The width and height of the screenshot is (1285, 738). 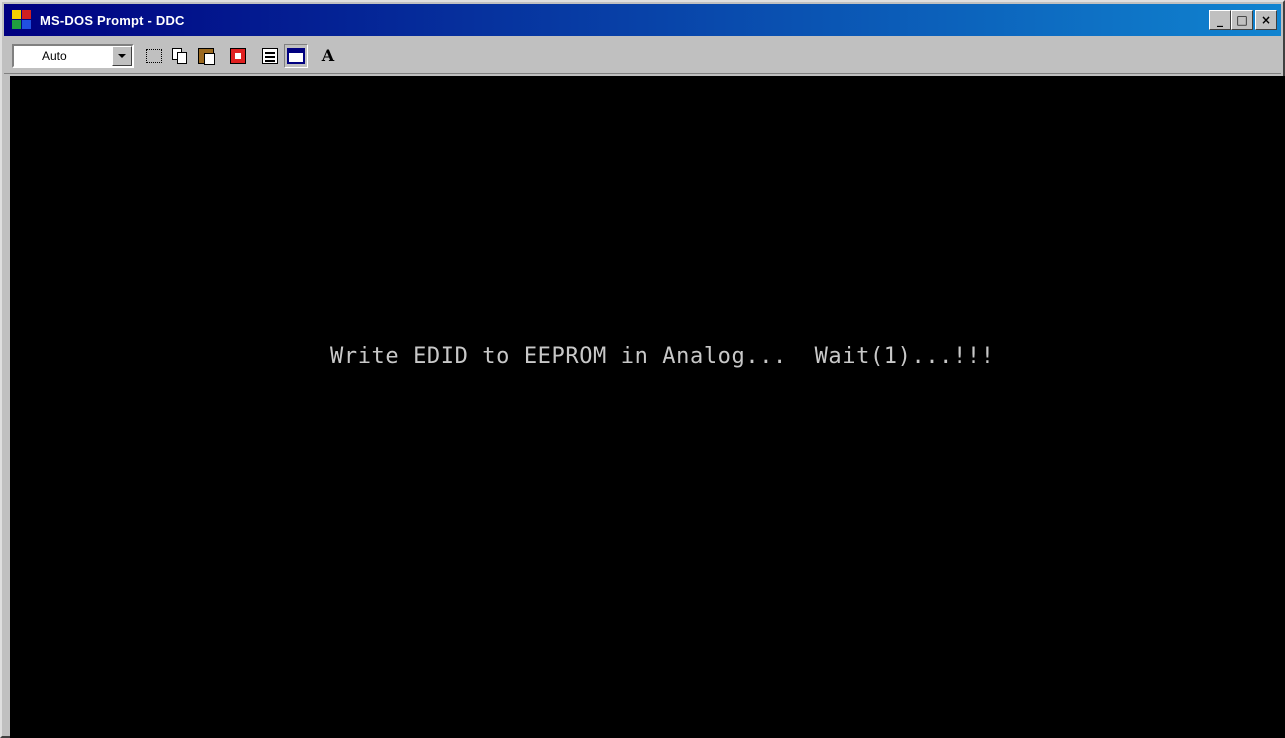 I want to click on mark-button, so click(x=154, y=55).